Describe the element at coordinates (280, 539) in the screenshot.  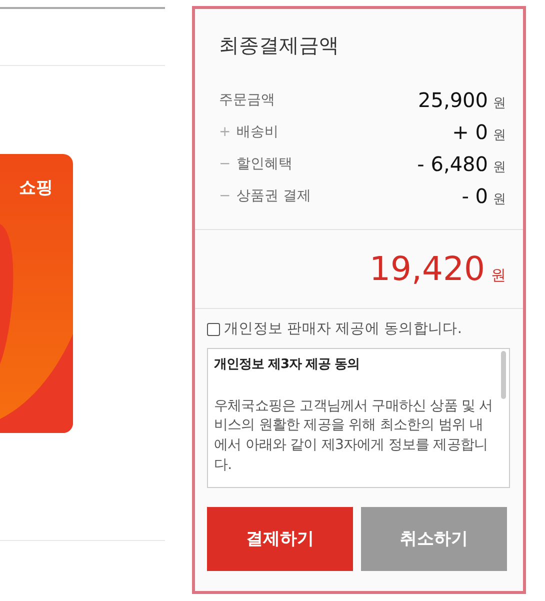
I see `pay-button: 결제하기` at that location.